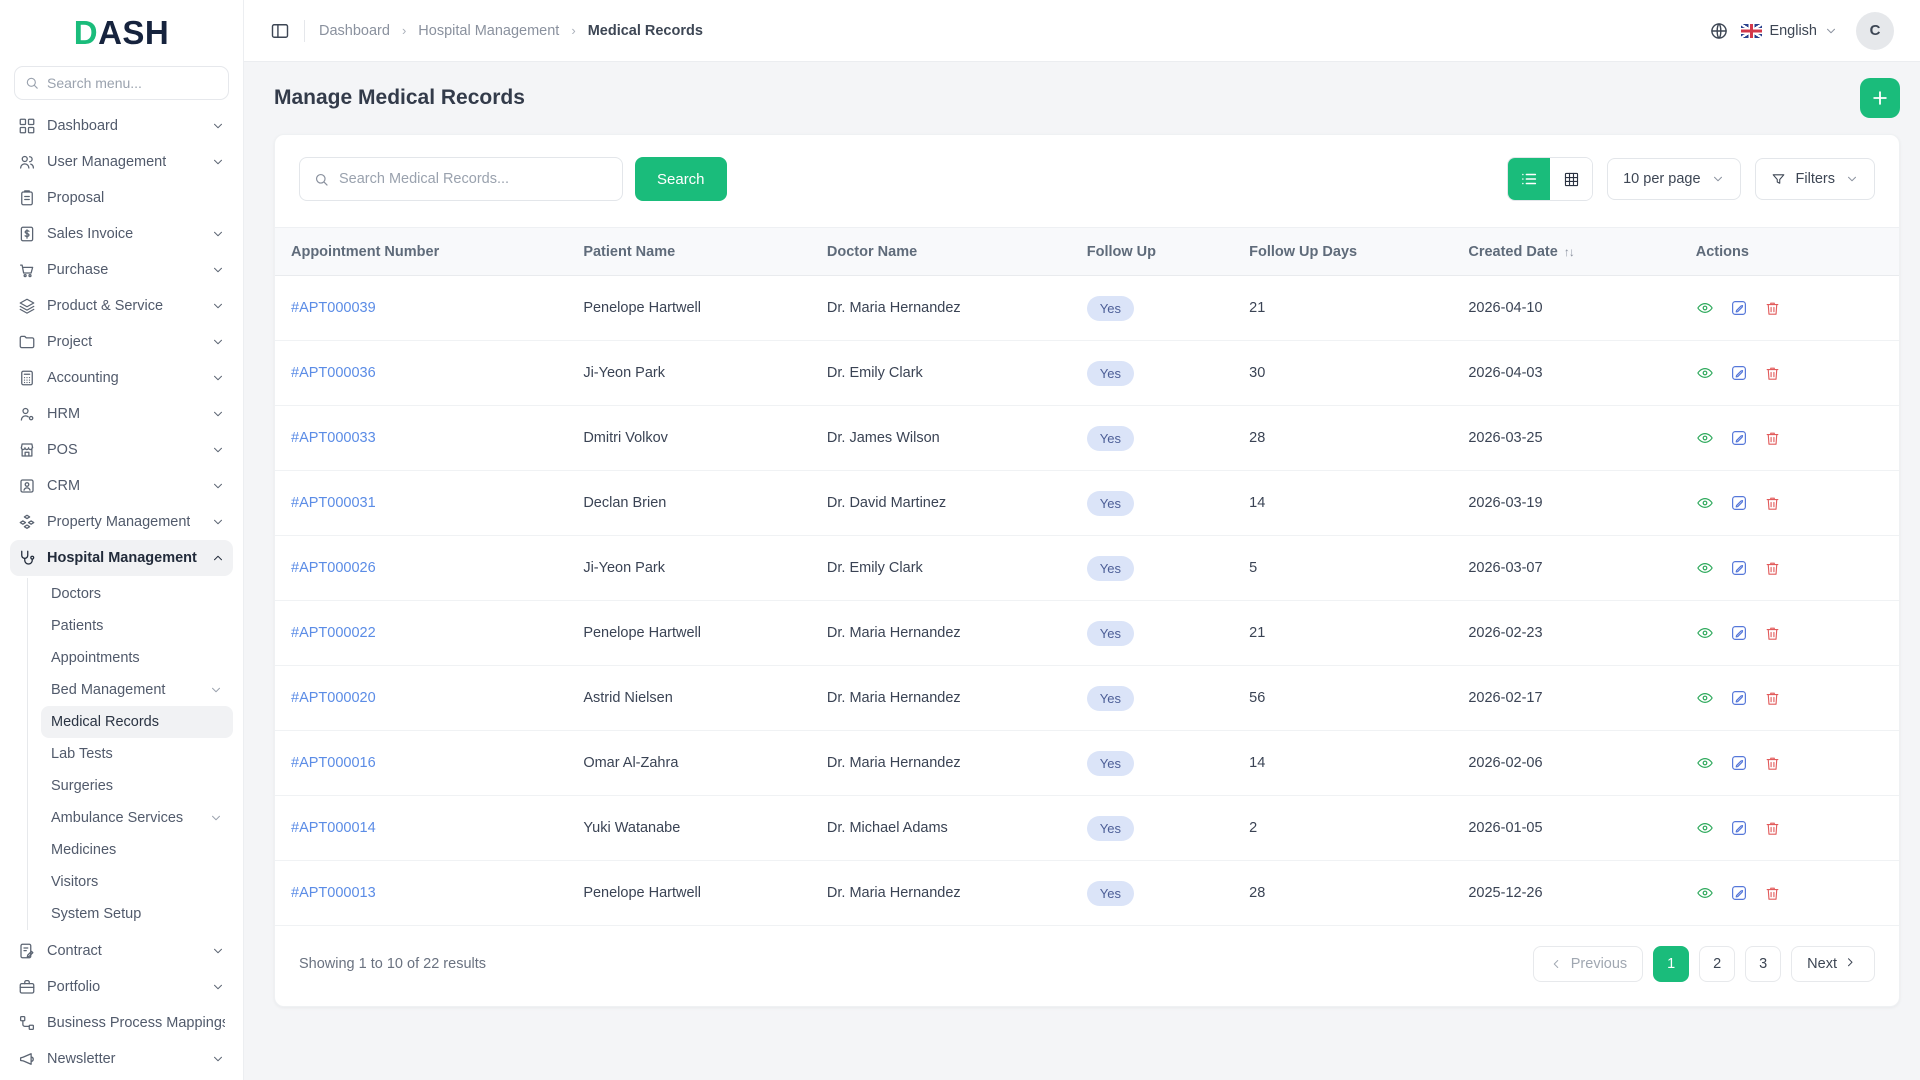  Describe the element at coordinates (1674, 179) in the screenshot. I see `per-page-select: 10 per page` at that location.